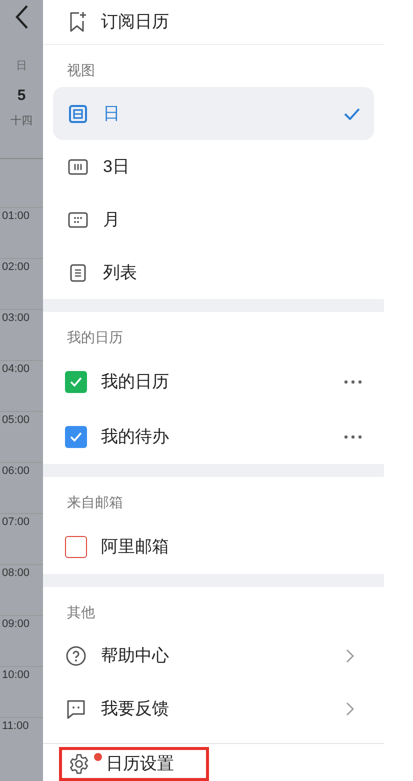 The height and width of the screenshot is (781, 413). What do you see at coordinates (16, 674) in the screenshot?
I see `time-label: 10:00` at bounding box center [16, 674].